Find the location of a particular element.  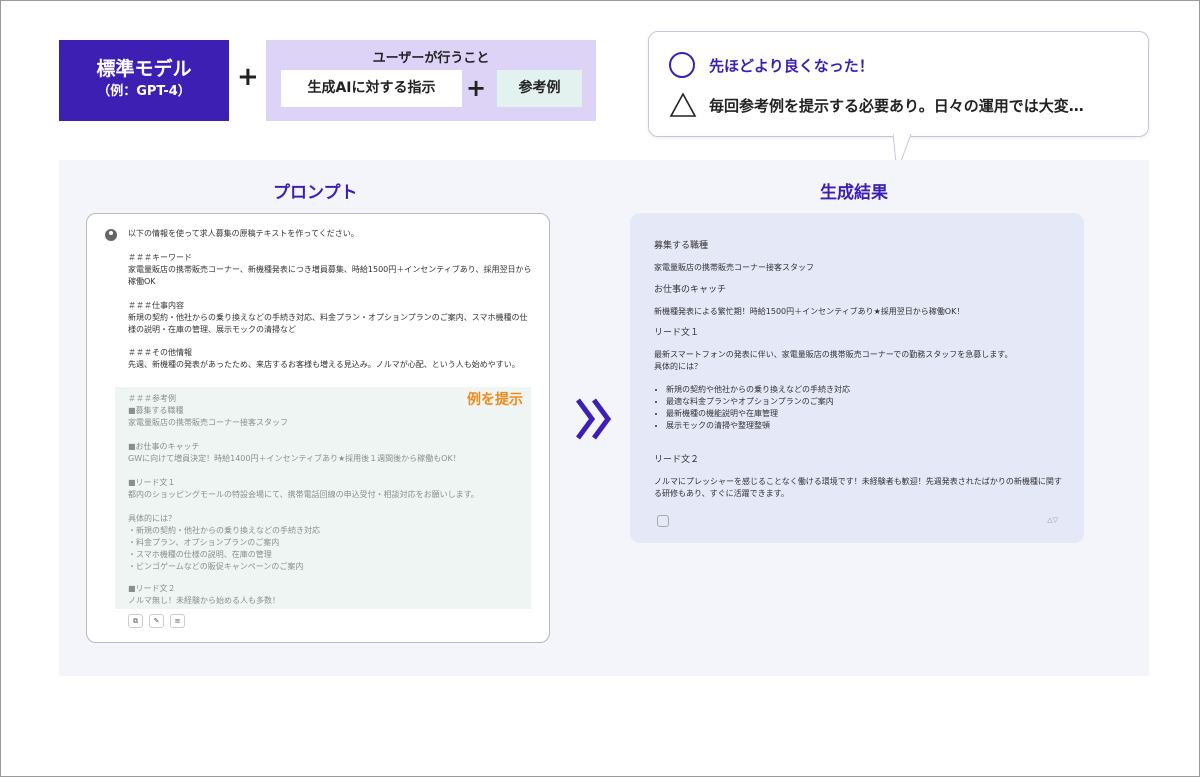

good-point-text: 先ほどより良くなった！ is located at coordinates (791, 65).